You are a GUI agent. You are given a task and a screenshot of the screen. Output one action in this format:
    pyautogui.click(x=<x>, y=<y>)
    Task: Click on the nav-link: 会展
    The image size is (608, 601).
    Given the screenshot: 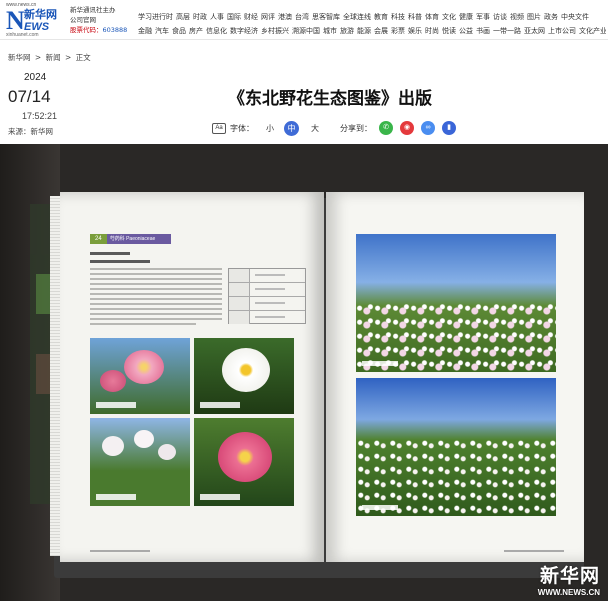 What is the action you would take?
    pyautogui.click(x=381, y=31)
    